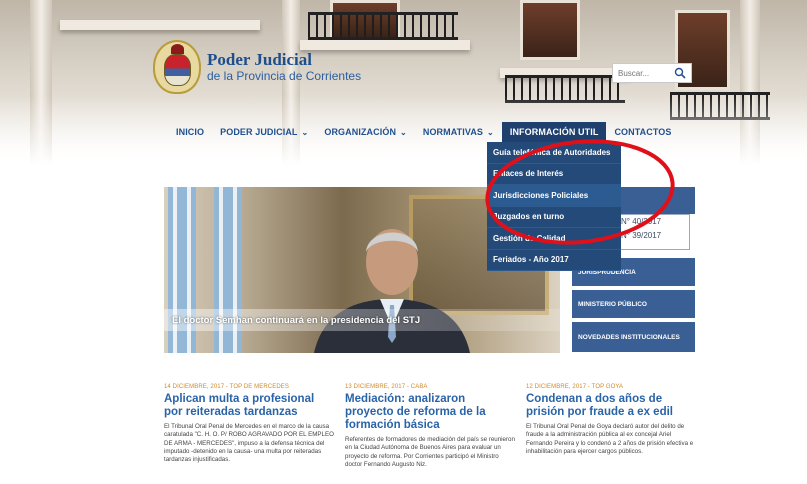 This screenshot has width=807, height=484. What do you see at coordinates (259, 59) in the screenshot?
I see `logo-title: Poder Judicial` at bounding box center [259, 59].